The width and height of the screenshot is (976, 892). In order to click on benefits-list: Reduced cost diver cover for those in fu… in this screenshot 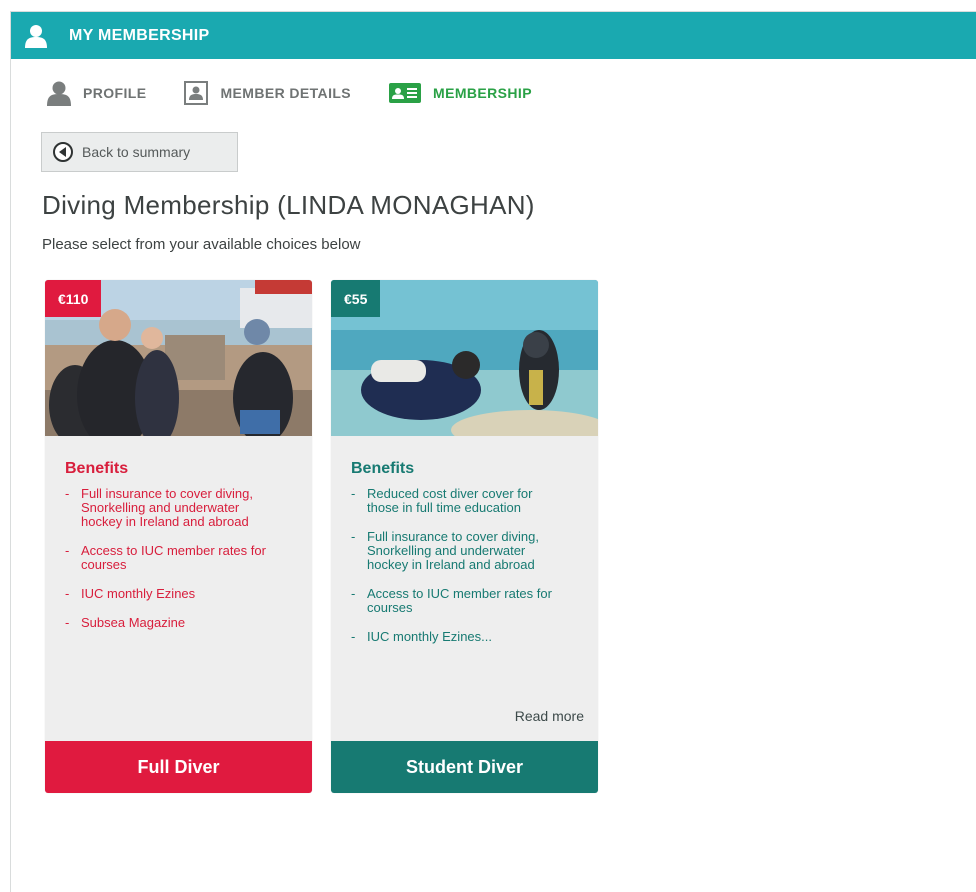, I will do `click(456, 573)`.